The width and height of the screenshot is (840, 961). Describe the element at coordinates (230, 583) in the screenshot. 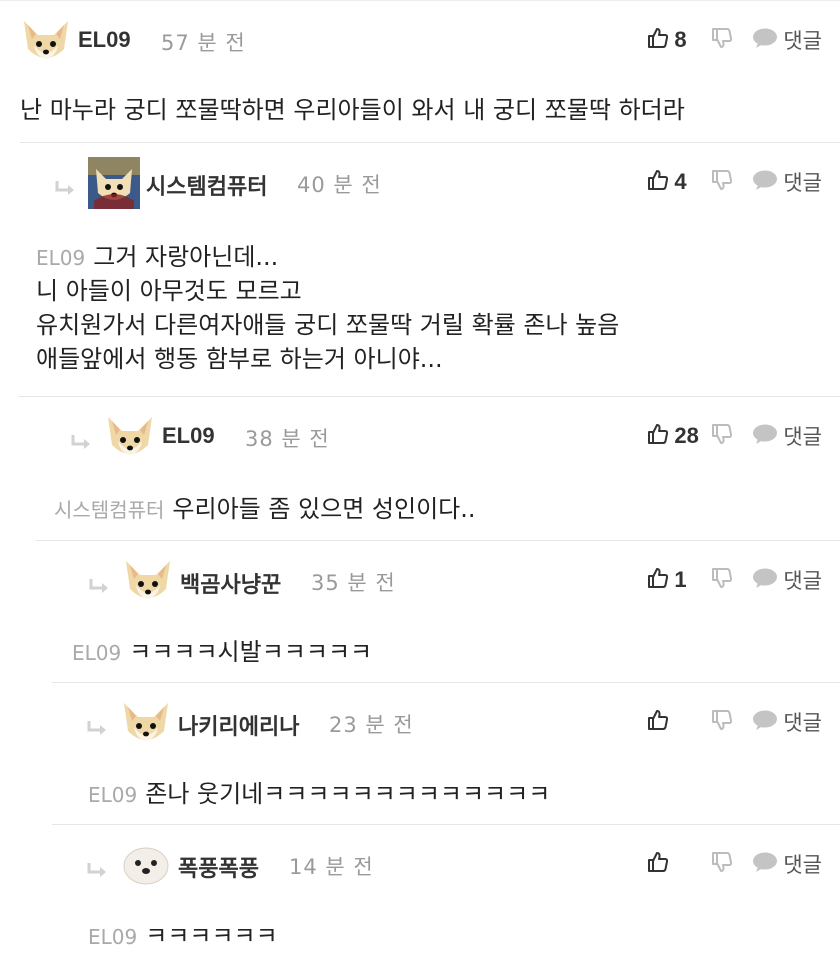

I see `author-name: 백곰사냥꾼` at that location.